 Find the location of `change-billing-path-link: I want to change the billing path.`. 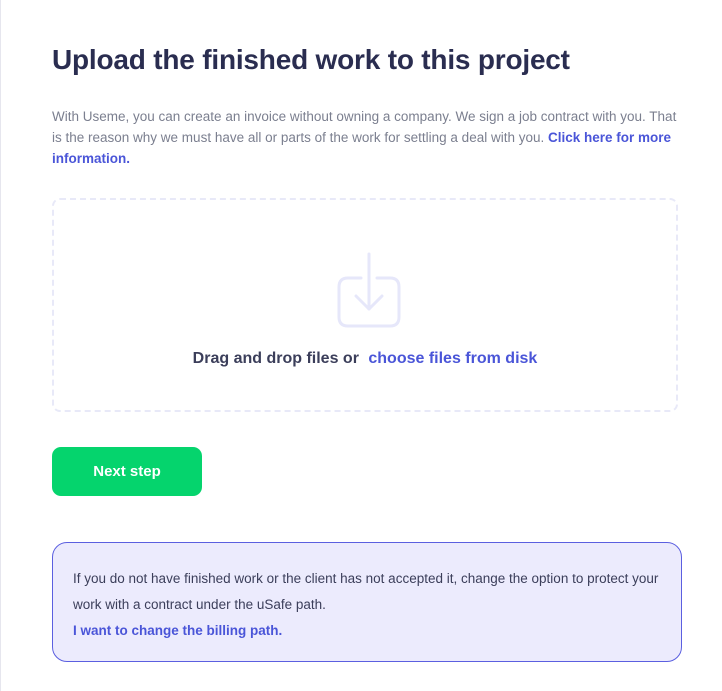

change-billing-path-link: I want to change the billing path. is located at coordinates (177, 631).